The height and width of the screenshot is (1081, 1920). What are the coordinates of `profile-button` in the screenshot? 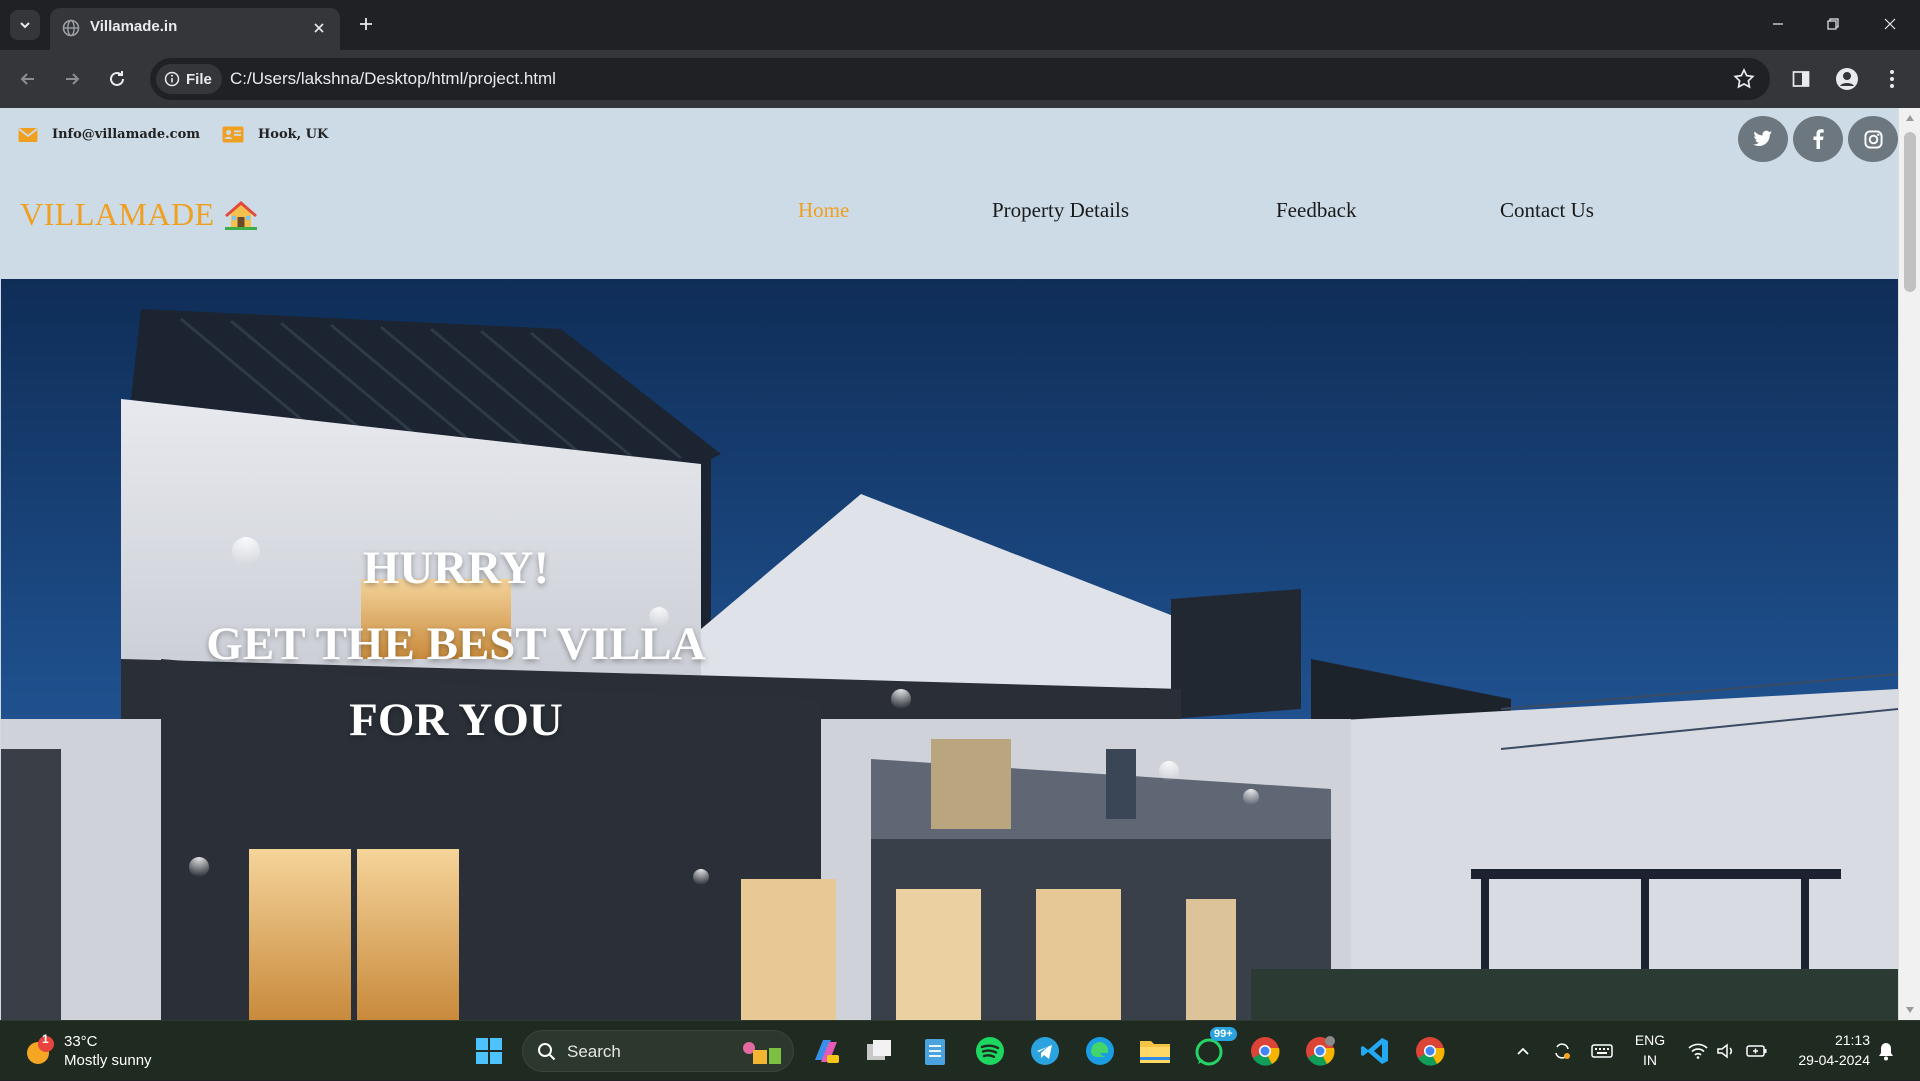 It's located at (1847, 79).